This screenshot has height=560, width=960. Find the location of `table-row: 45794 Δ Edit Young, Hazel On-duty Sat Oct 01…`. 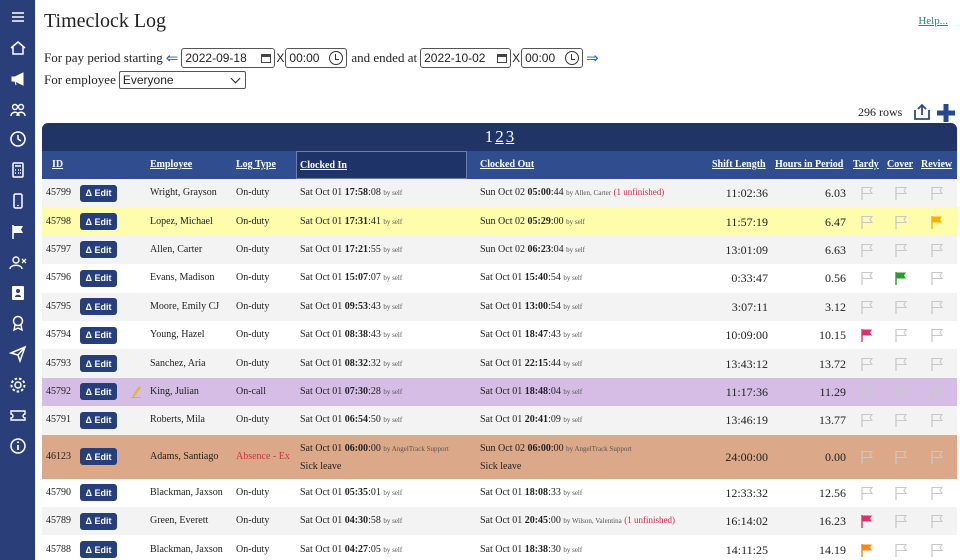

table-row: 45794 Δ Edit Young, Hazel On-duty Sat Oct 01… is located at coordinates (499, 335).